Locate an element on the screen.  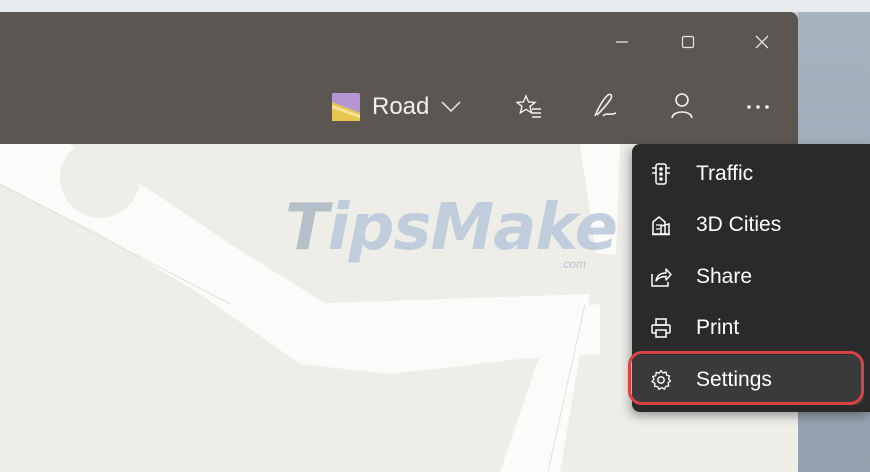
traffic-light-icon is located at coordinates (661, 174).